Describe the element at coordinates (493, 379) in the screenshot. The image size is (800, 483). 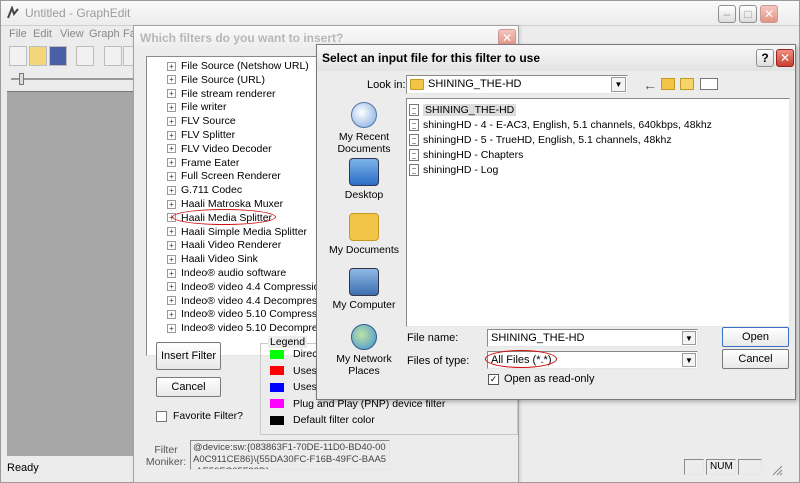
I see `open-readonly-checkbox: ✓` at that location.